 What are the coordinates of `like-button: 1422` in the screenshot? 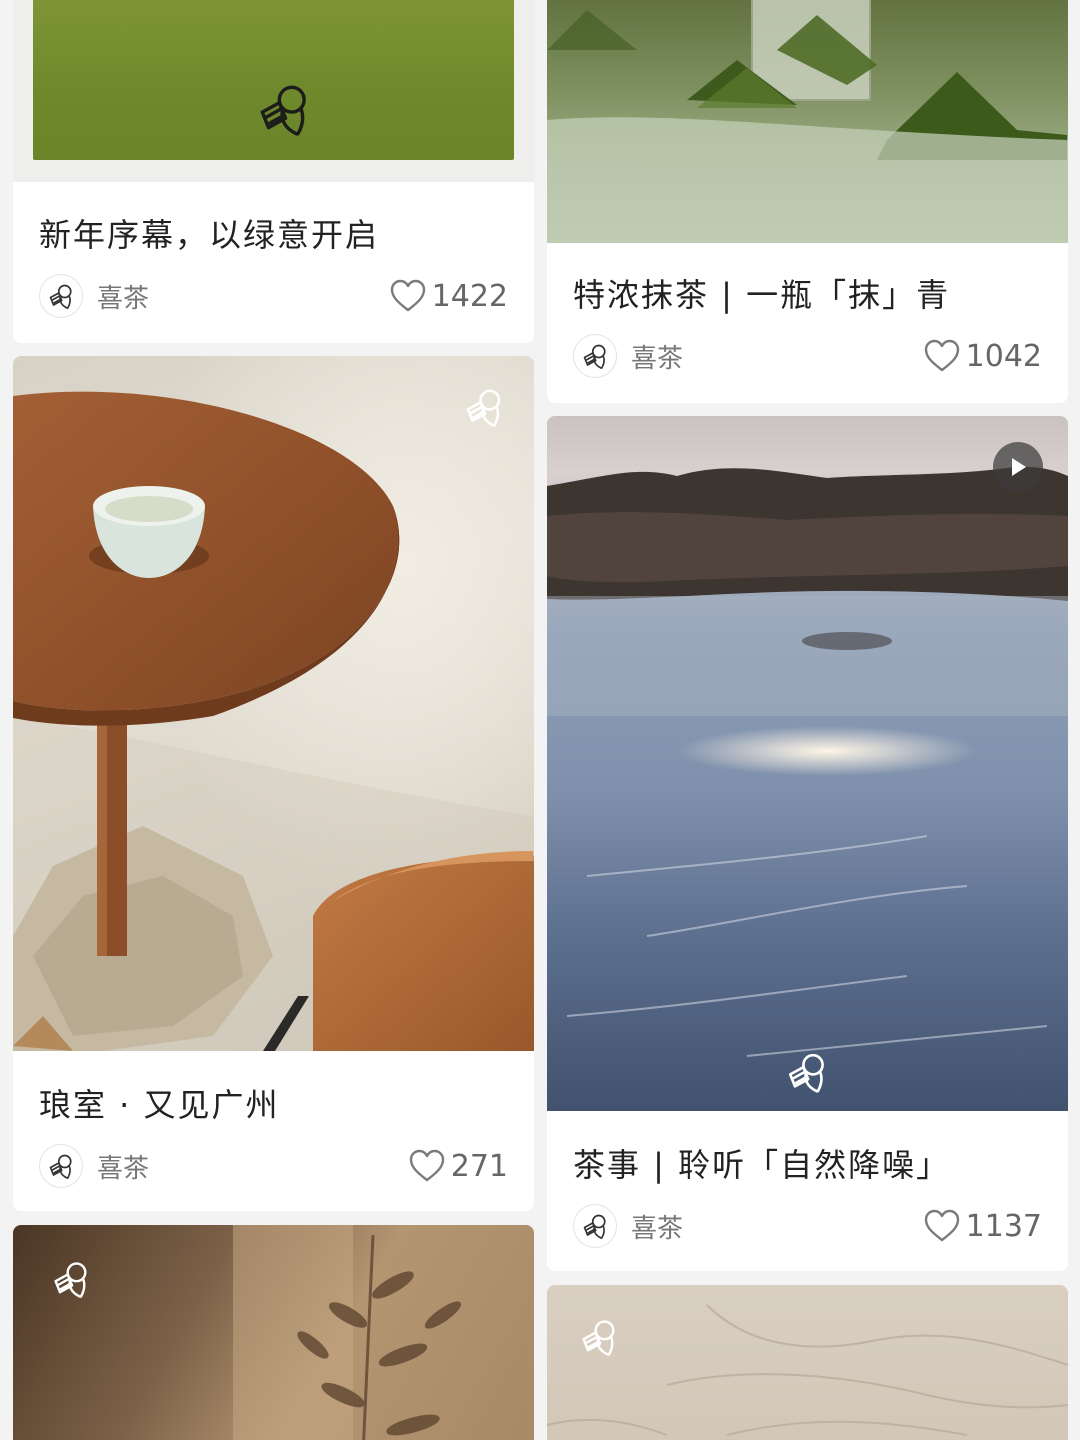 It's located at (449, 296).